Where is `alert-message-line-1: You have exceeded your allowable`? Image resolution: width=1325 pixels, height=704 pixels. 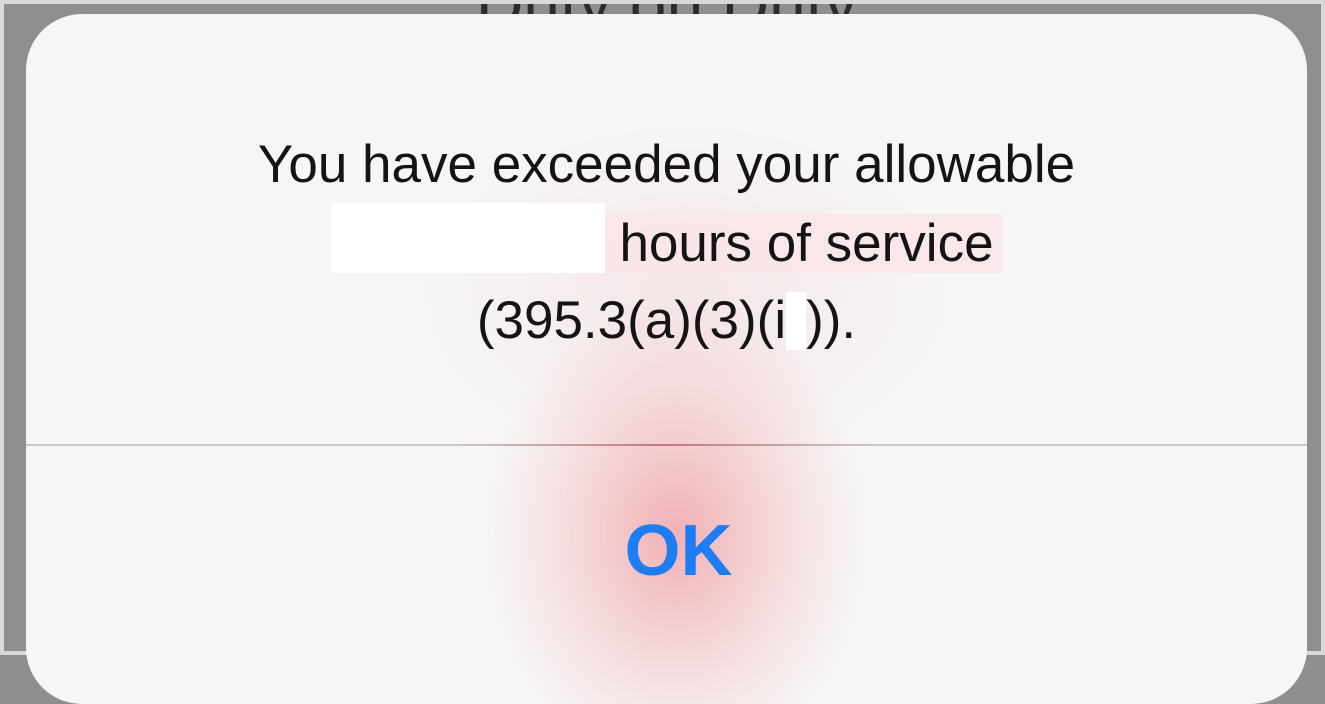
alert-message-line-1: You have exceeded your allowable is located at coordinates (666, 164).